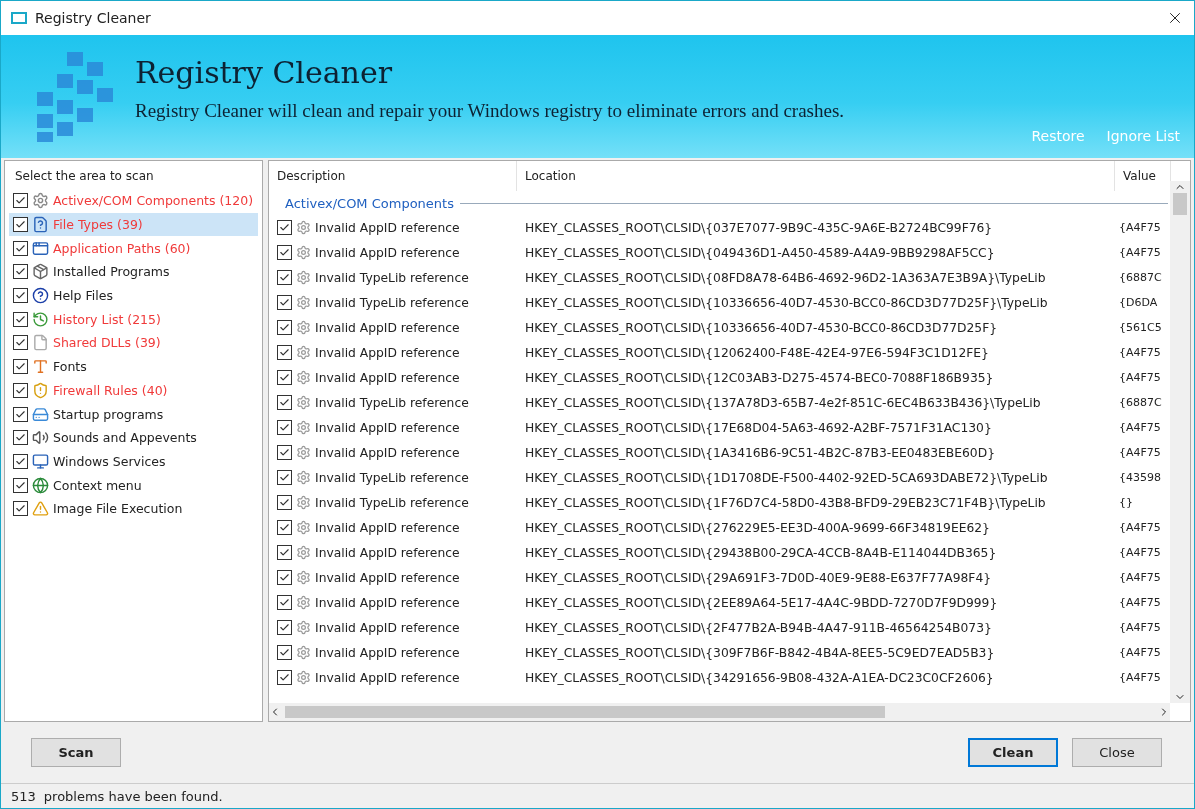  Describe the element at coordinates (133, 437) in the screenshot. I see `scan-area-item: Sounds and Appevents` at that location.